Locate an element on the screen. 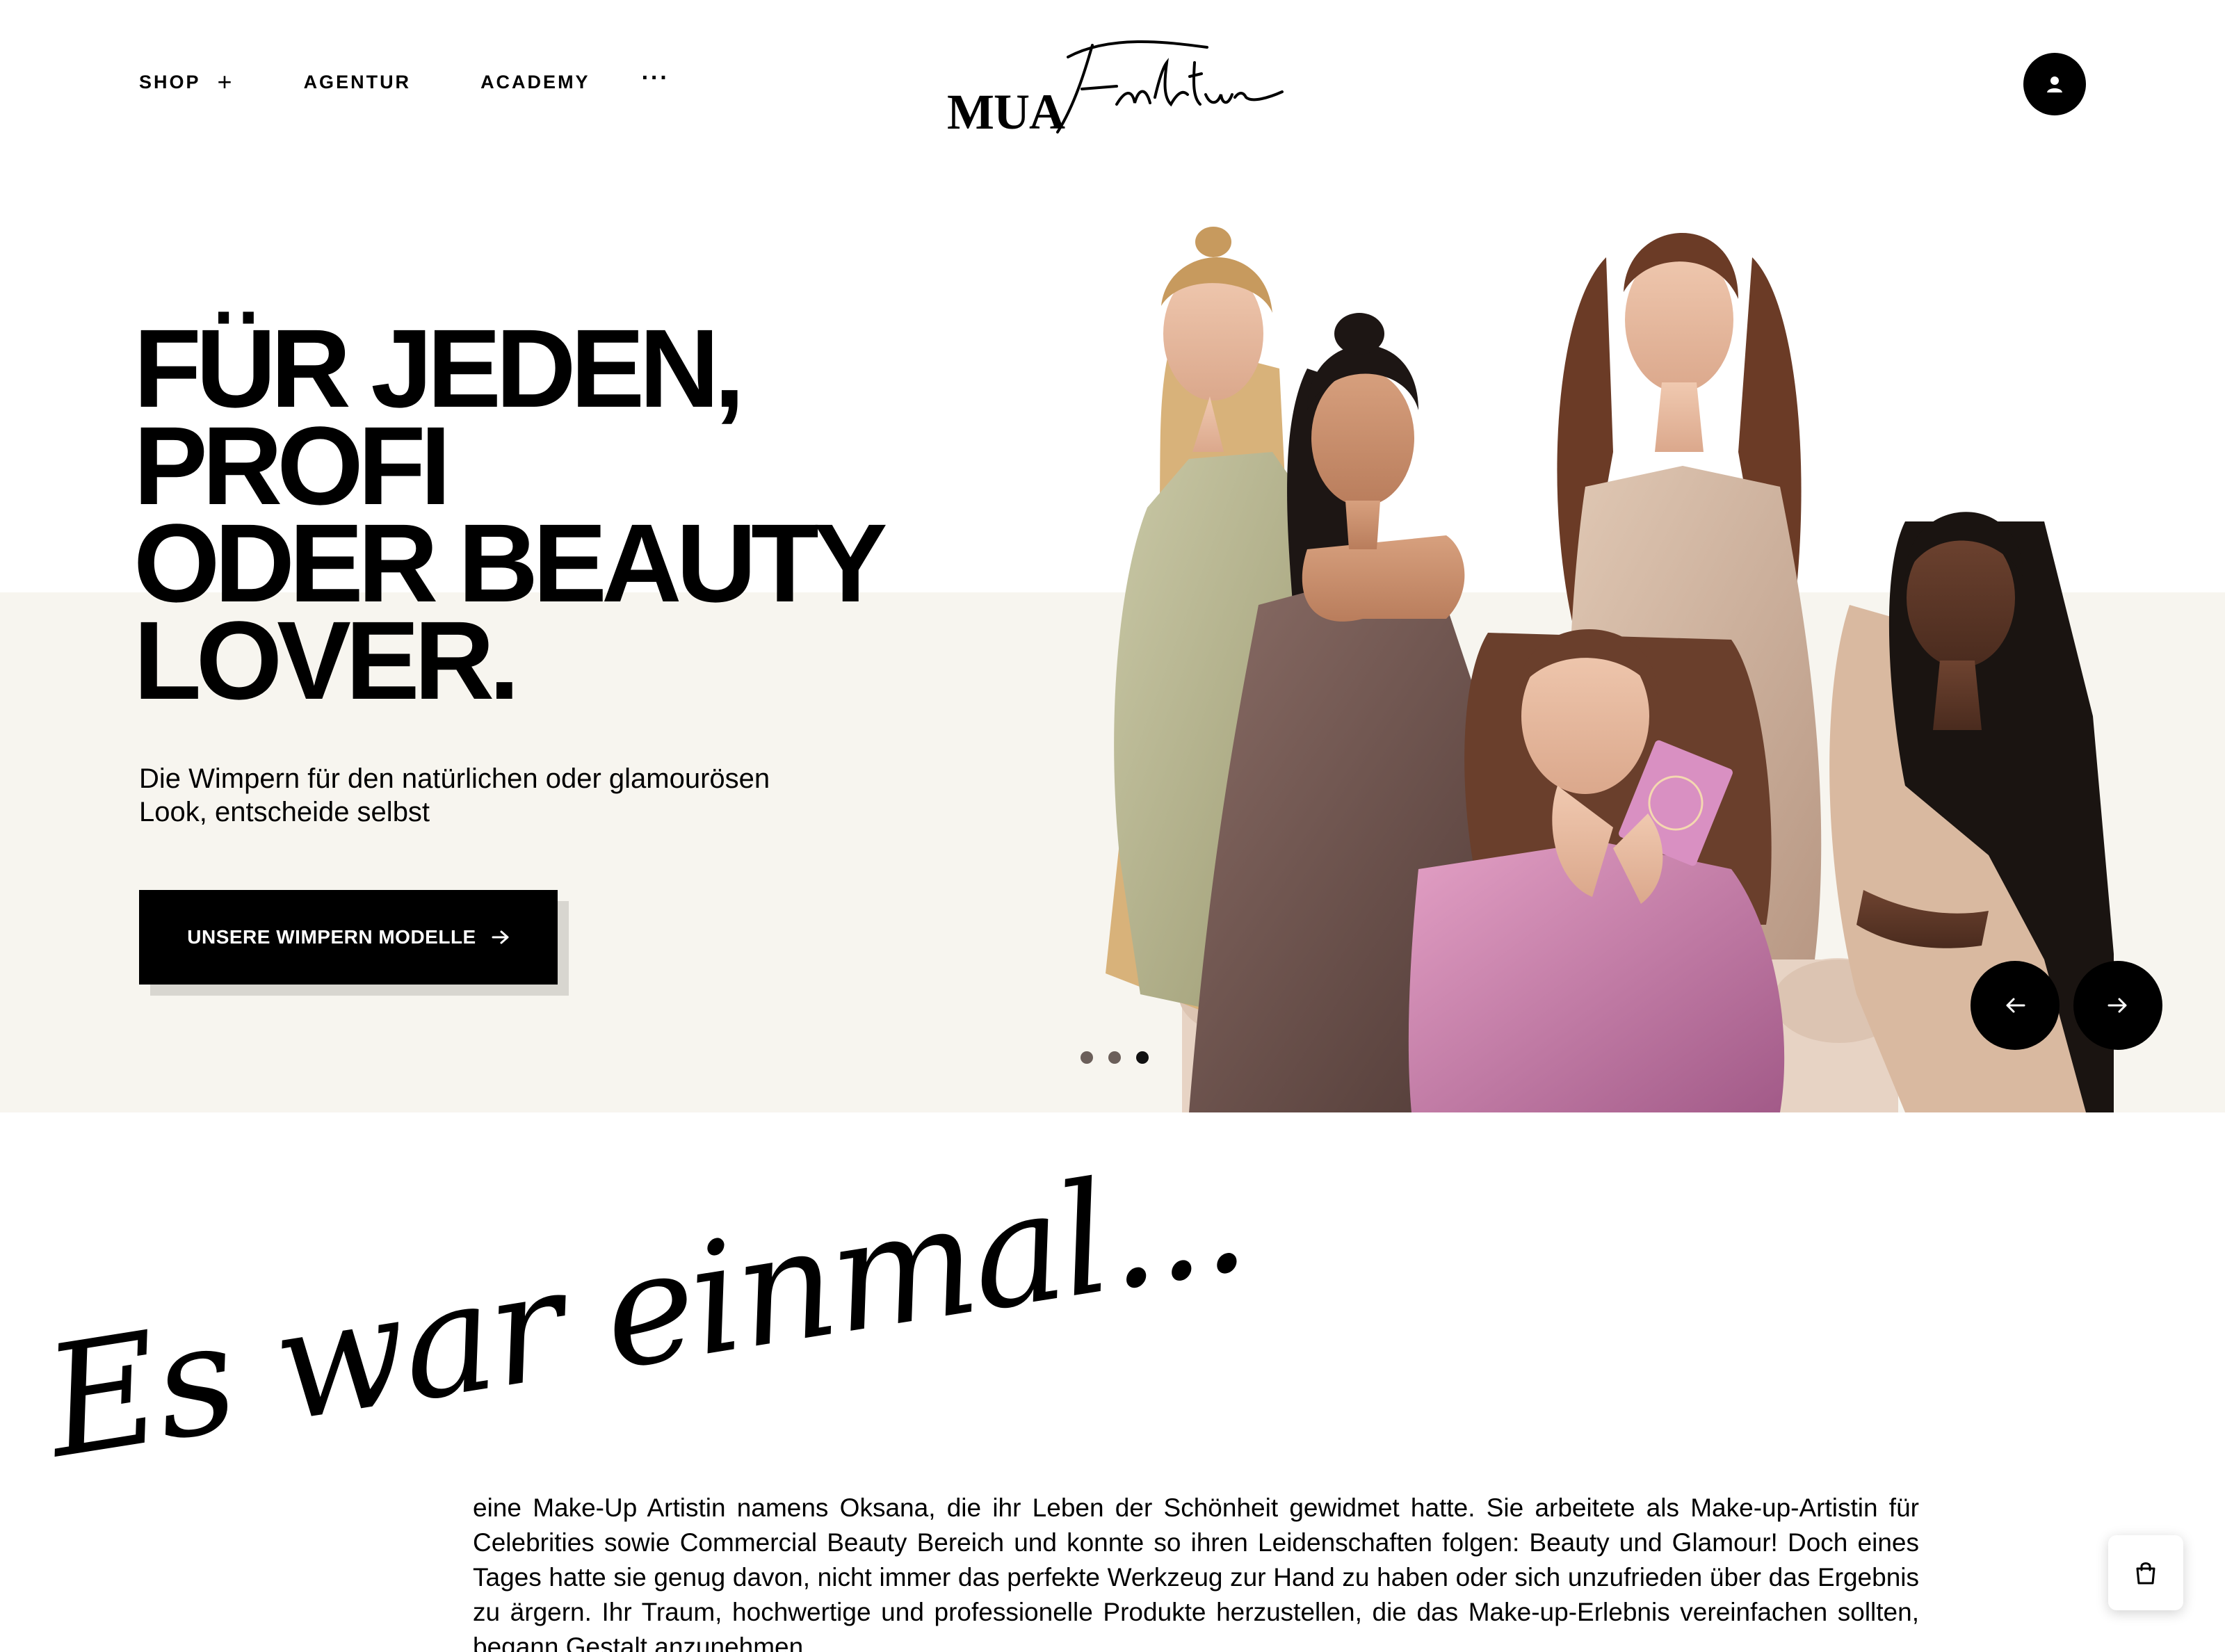  more-menu-icon: ··· is located at coordinates (656, 78).